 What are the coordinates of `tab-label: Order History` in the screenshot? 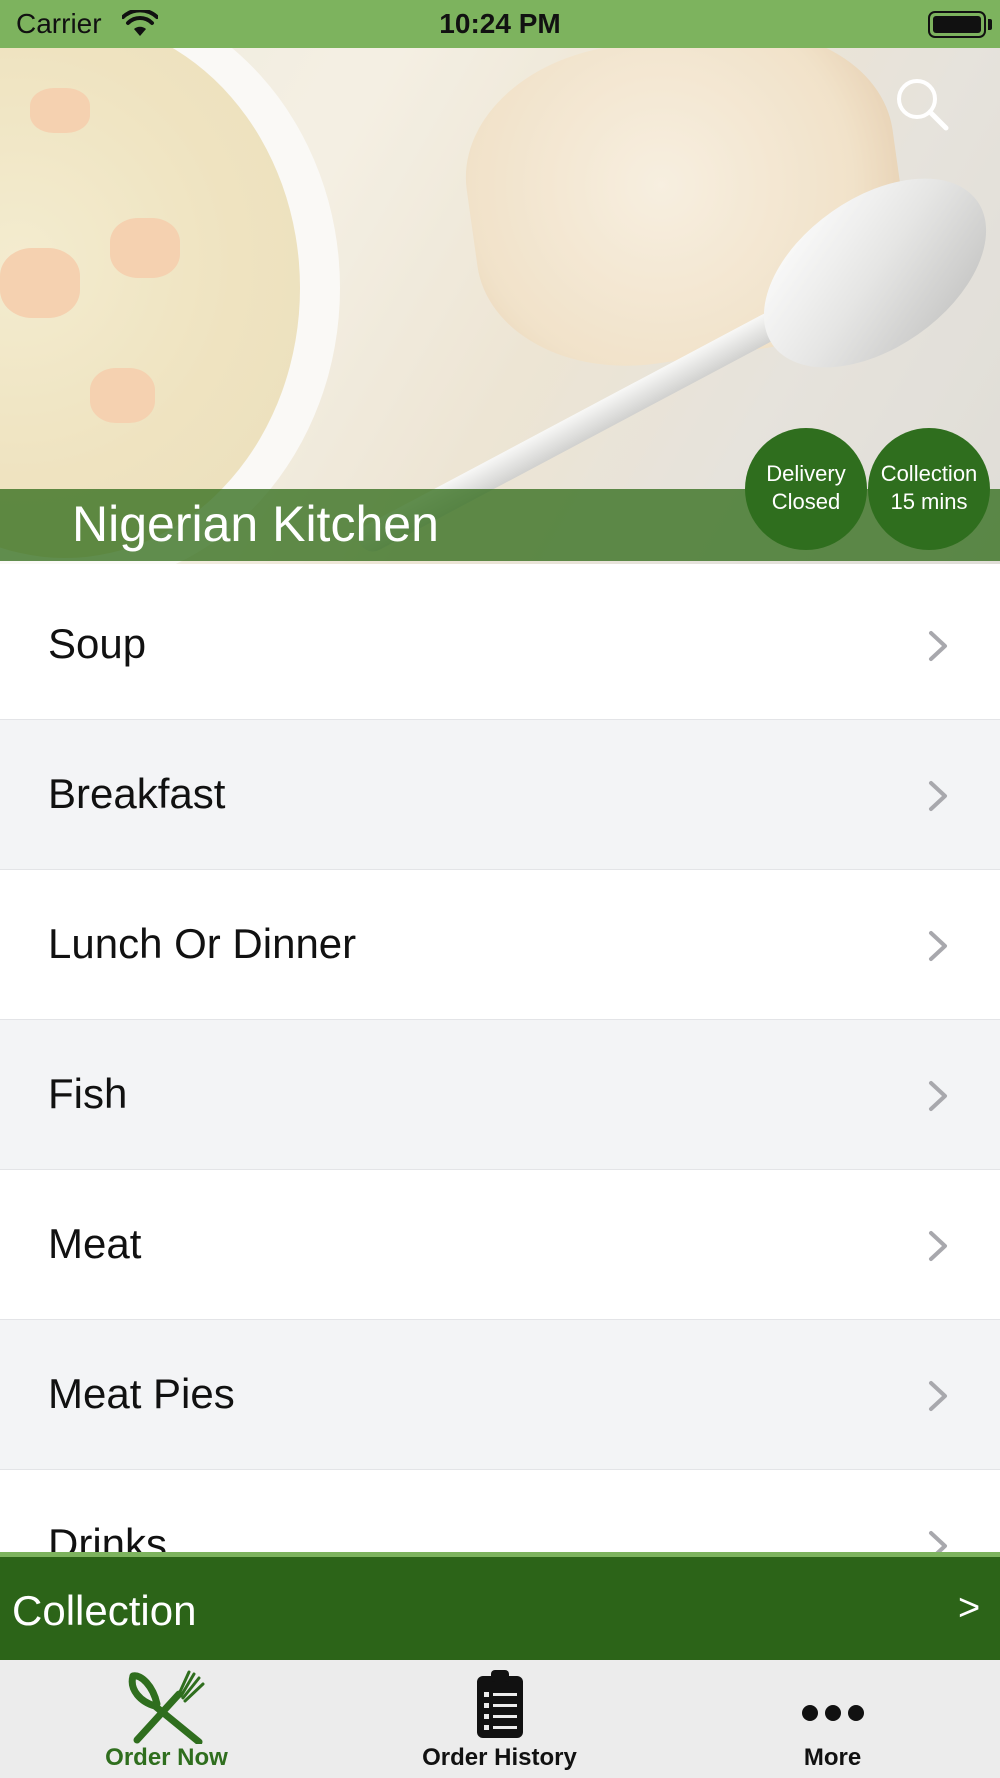 It's located at (499, 1757).